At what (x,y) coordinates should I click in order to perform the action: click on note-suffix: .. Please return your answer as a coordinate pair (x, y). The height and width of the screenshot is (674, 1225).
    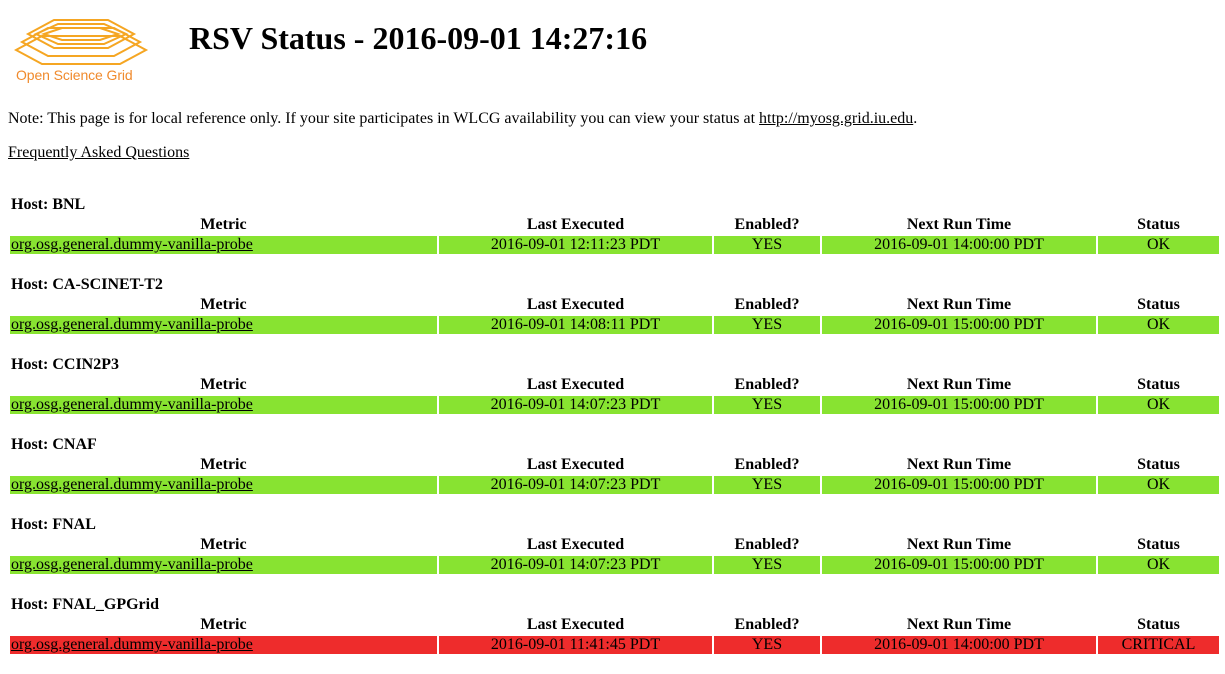
    Looking at the image, I should click on (915, 118).